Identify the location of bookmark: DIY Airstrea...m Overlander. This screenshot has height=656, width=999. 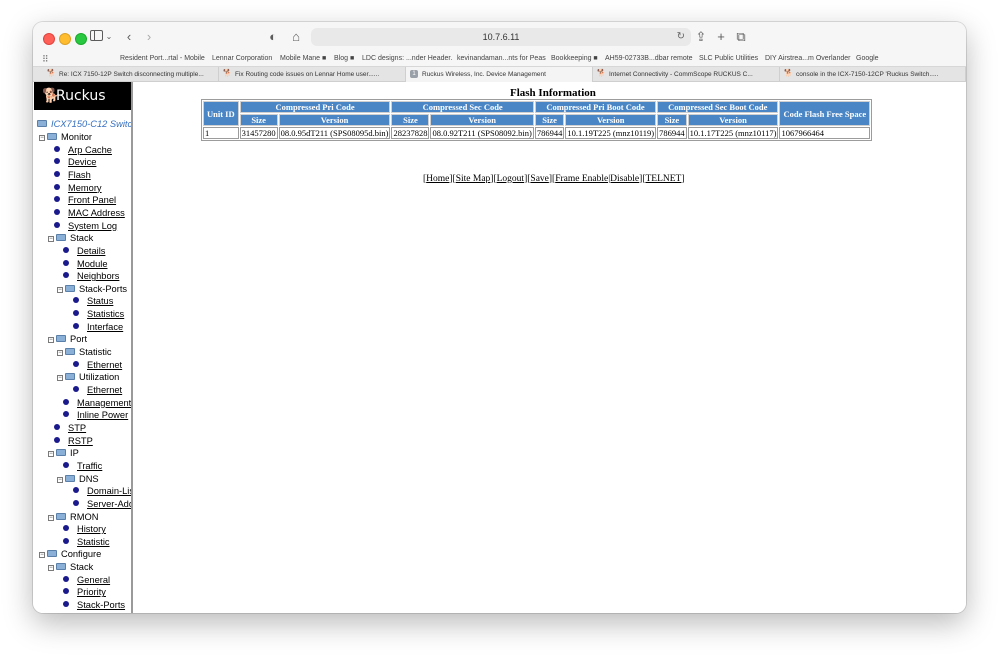
(807, 58).